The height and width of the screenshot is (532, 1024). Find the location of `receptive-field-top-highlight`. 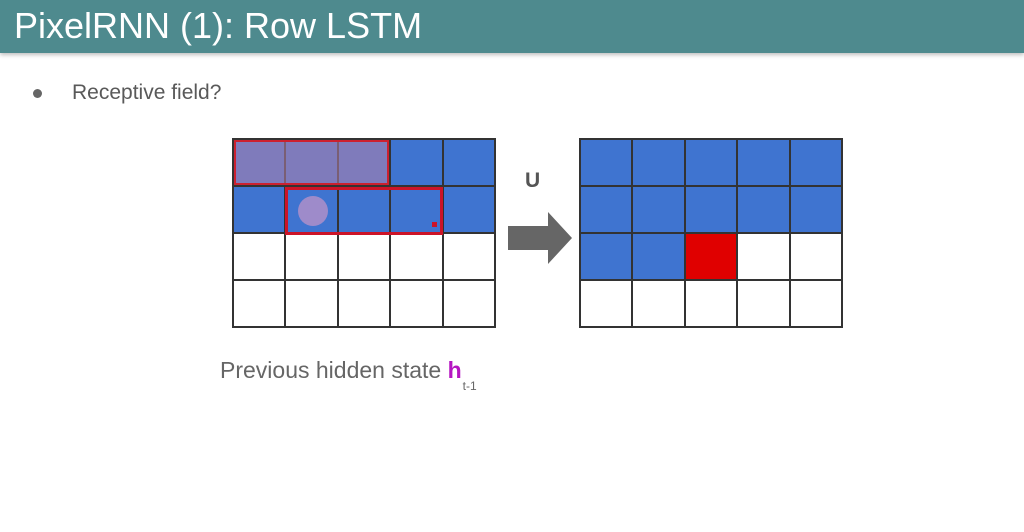

receptive-field-top-highlight is located at coordinates (311, 162).